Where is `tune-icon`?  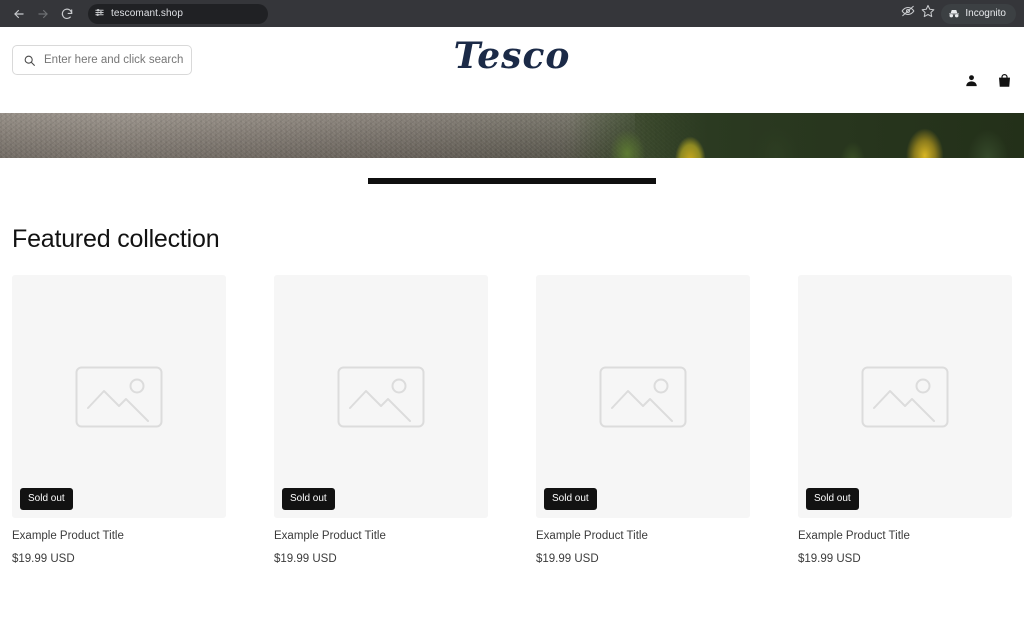
tune-icon is located at coordinates (99, 14).